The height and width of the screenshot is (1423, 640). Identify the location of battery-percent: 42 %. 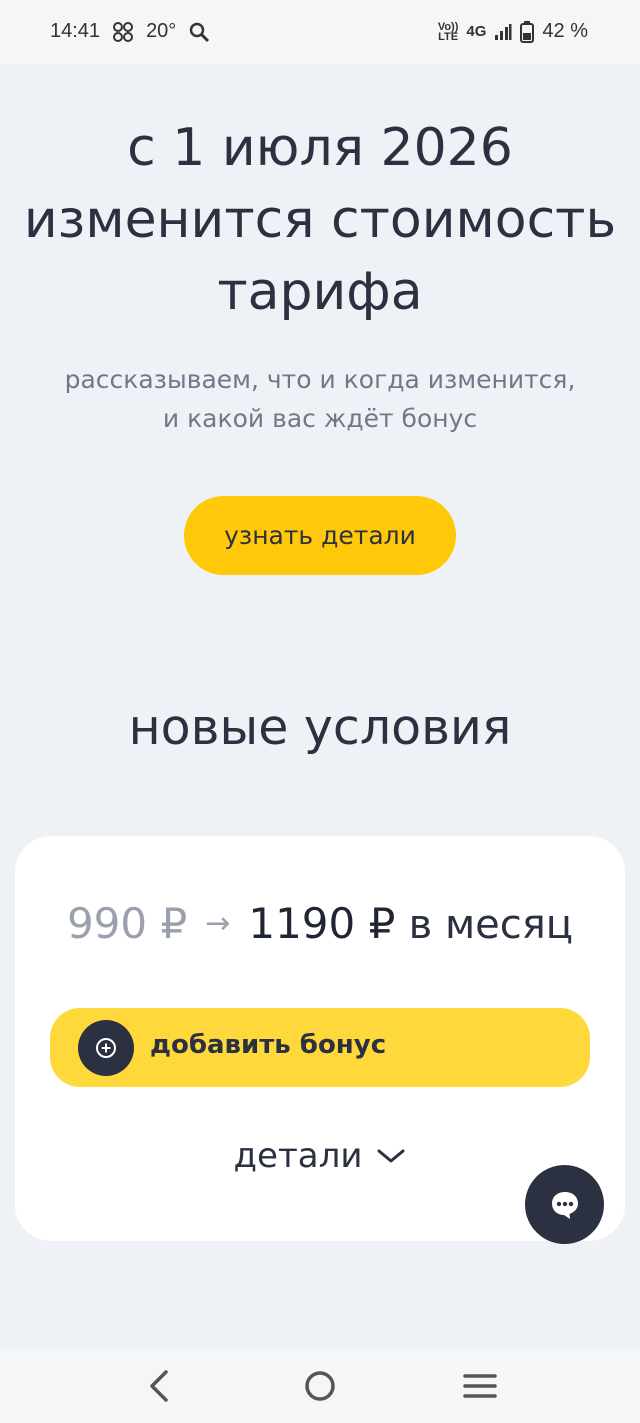
(565, 31).